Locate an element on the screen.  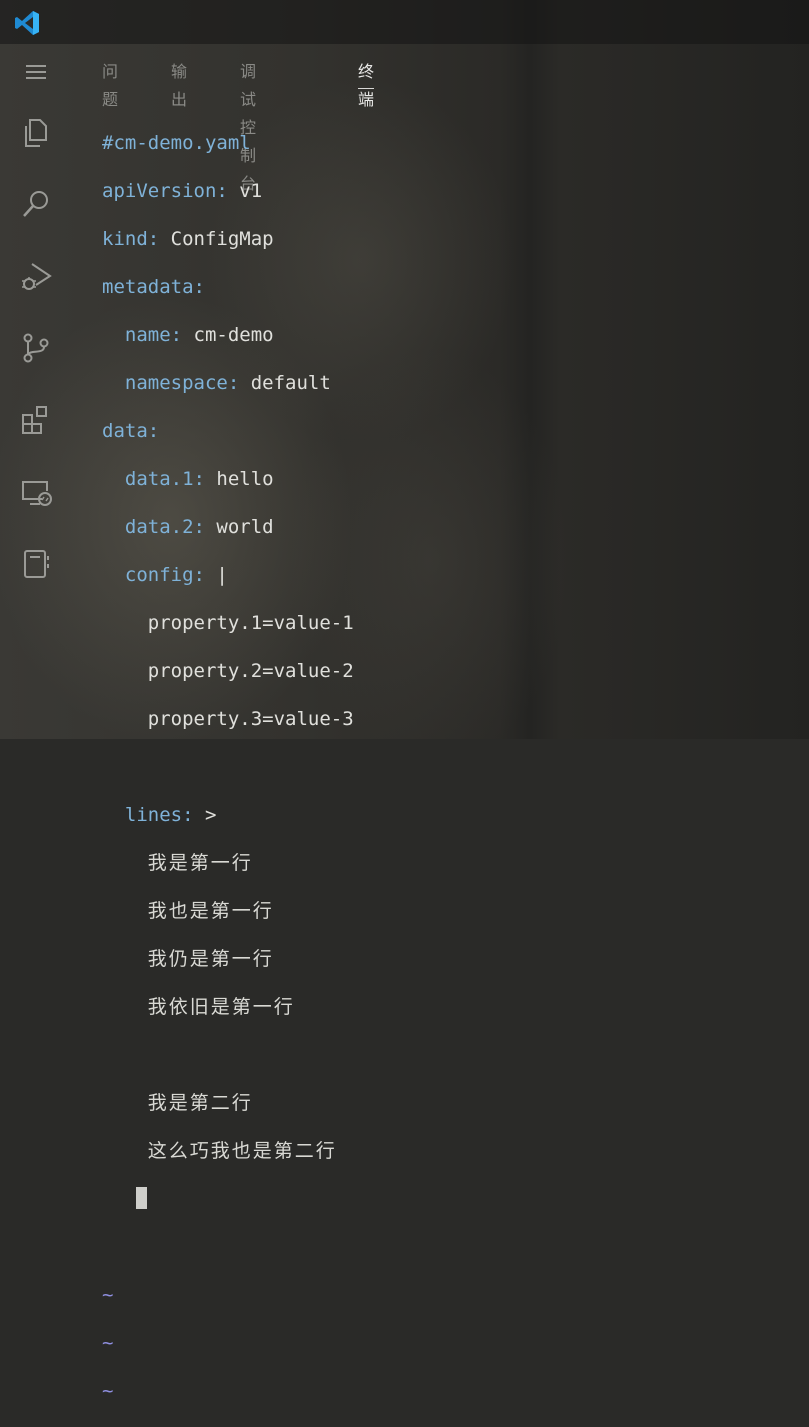
yaml-key: apiVersion: is located at coordinates (165, 191).